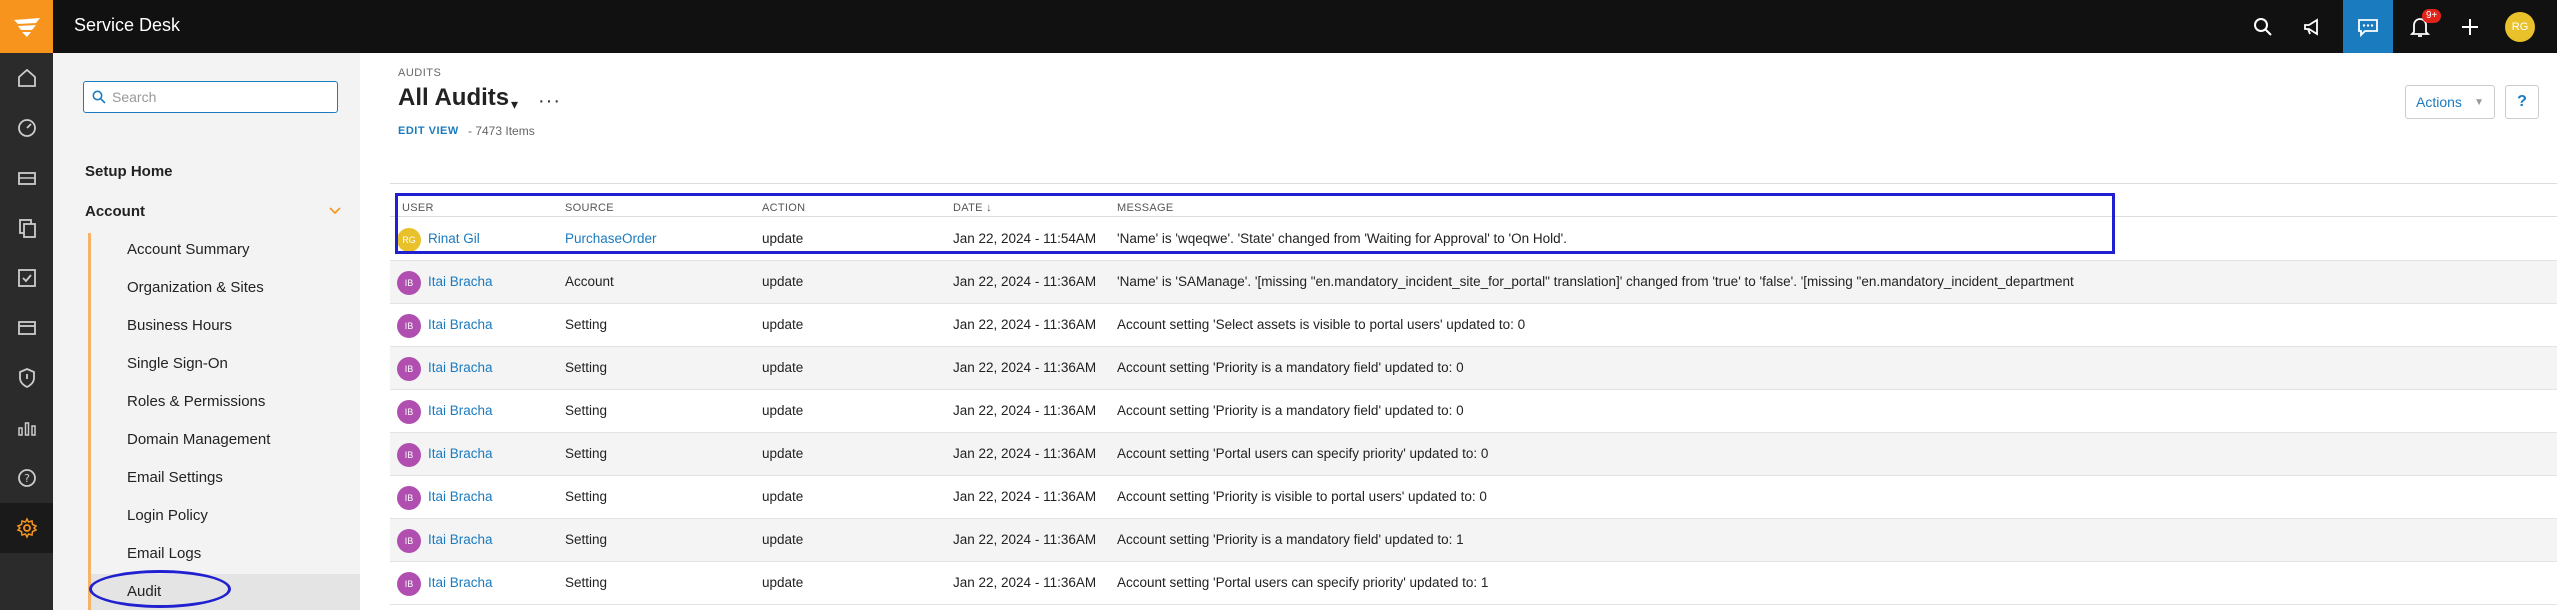 The width and height of the screenshot is (2557, 610). I want to click on chevron-down-icon, so click(335, 210).